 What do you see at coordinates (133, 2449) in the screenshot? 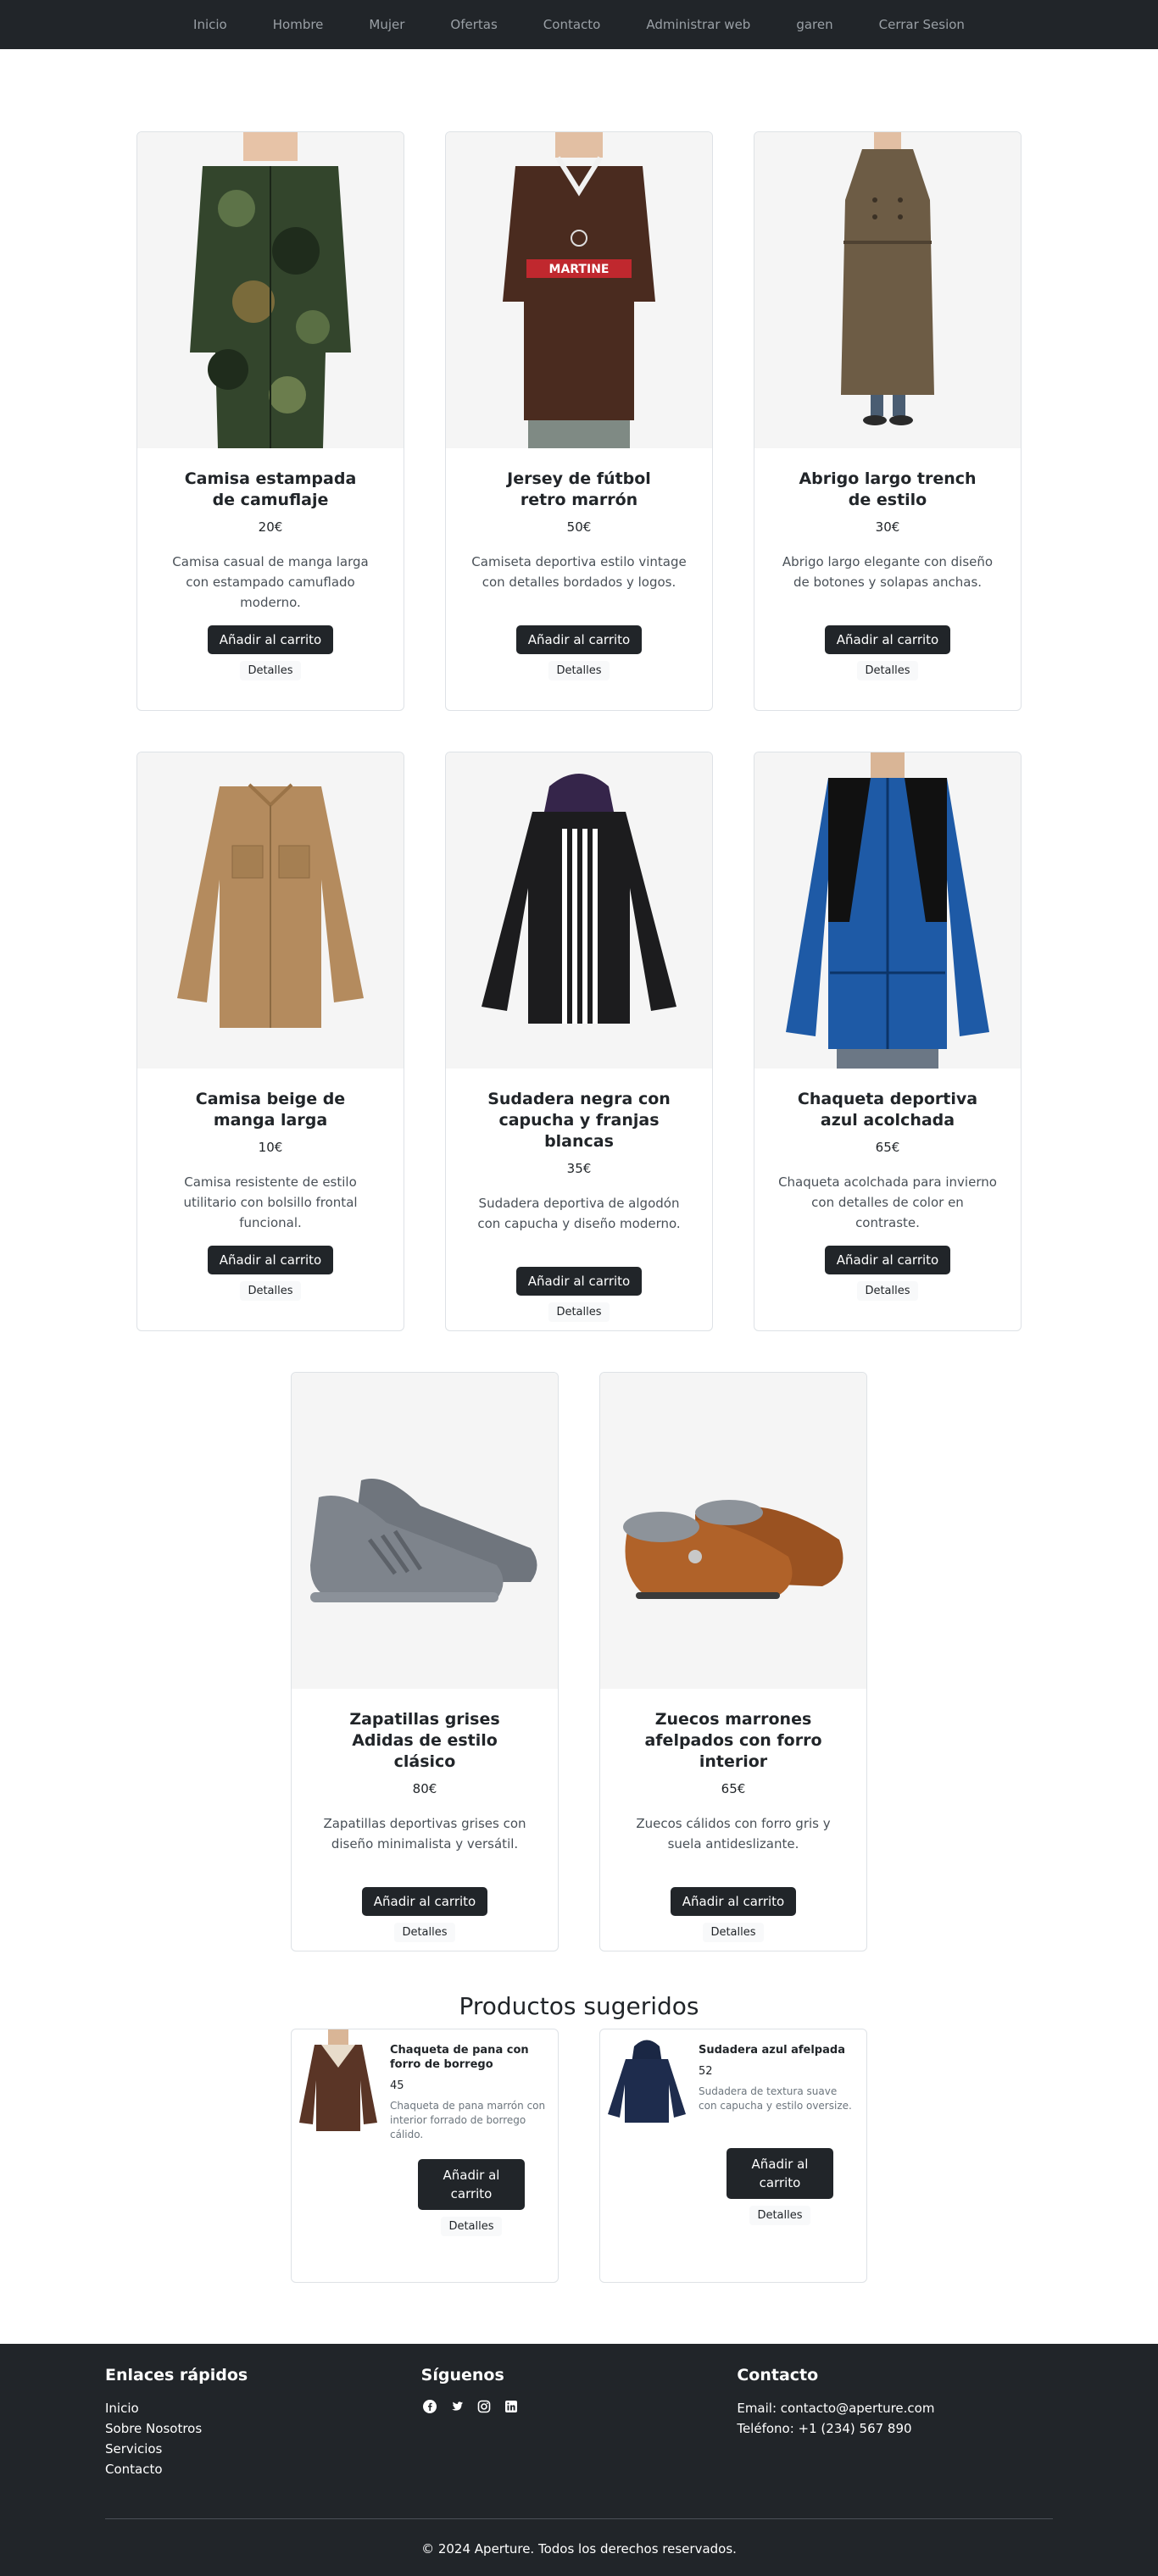
I see `footer-link-servicios: Servicios` at bounding box center [133, 2449].